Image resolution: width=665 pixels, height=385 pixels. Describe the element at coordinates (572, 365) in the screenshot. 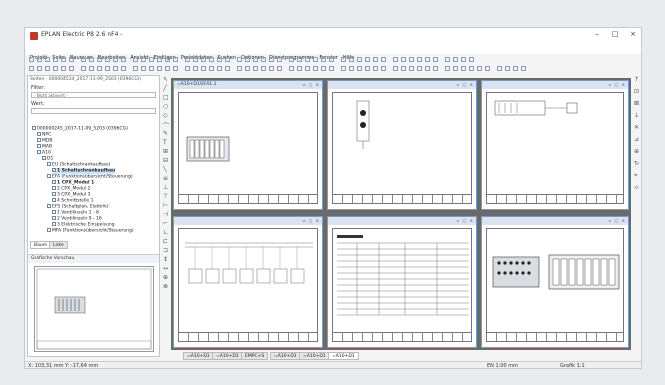

I see `view-scale: Grafik 1:1` at that location.